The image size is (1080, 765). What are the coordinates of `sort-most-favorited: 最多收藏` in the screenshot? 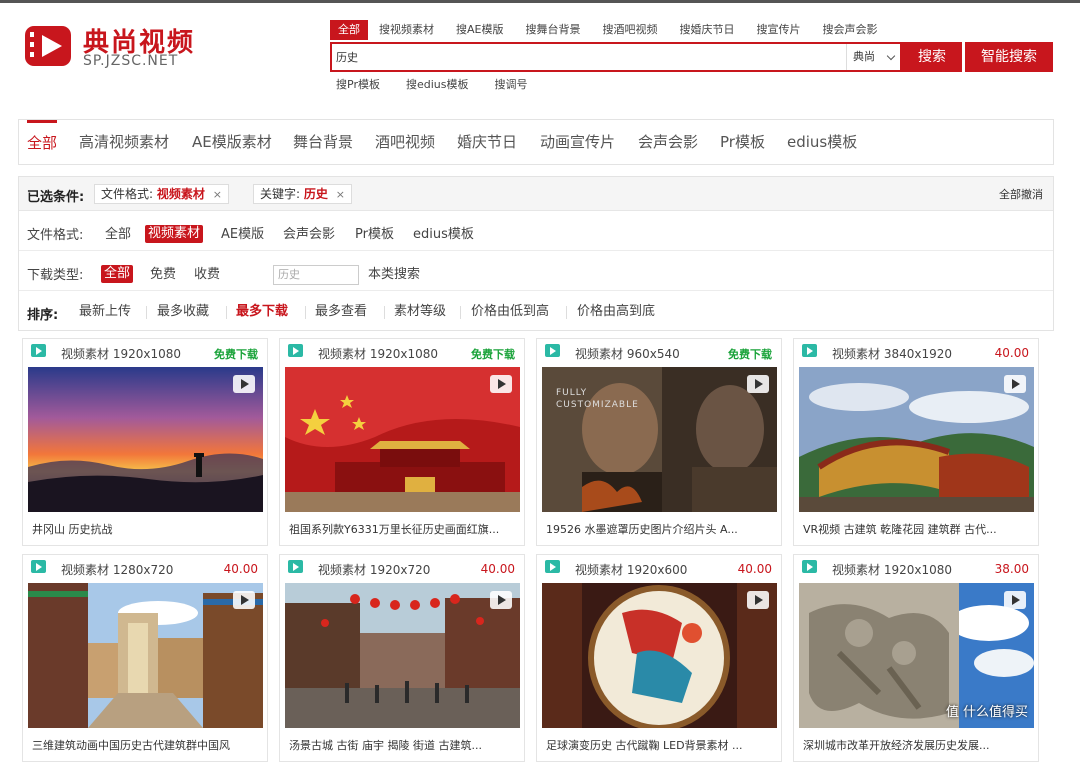 It's located at (183, 312).